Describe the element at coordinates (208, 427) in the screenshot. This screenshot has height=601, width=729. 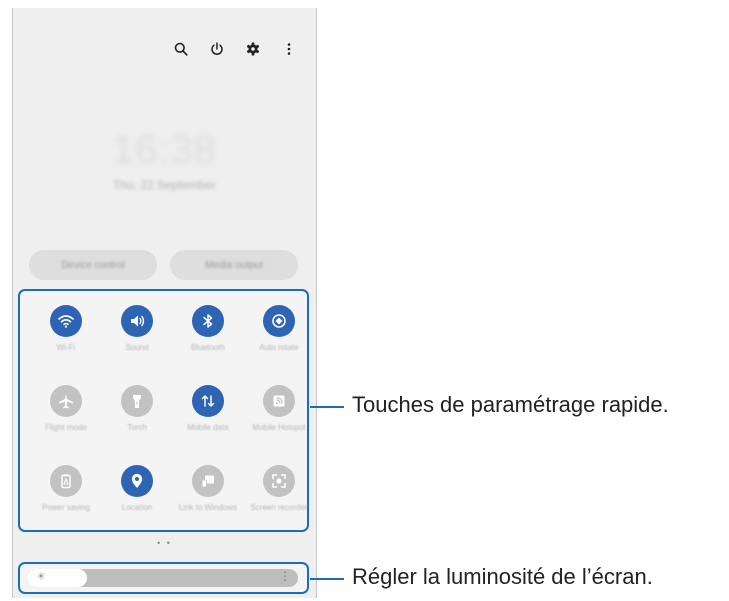
I see `tile-label: Mobile data` at that location.